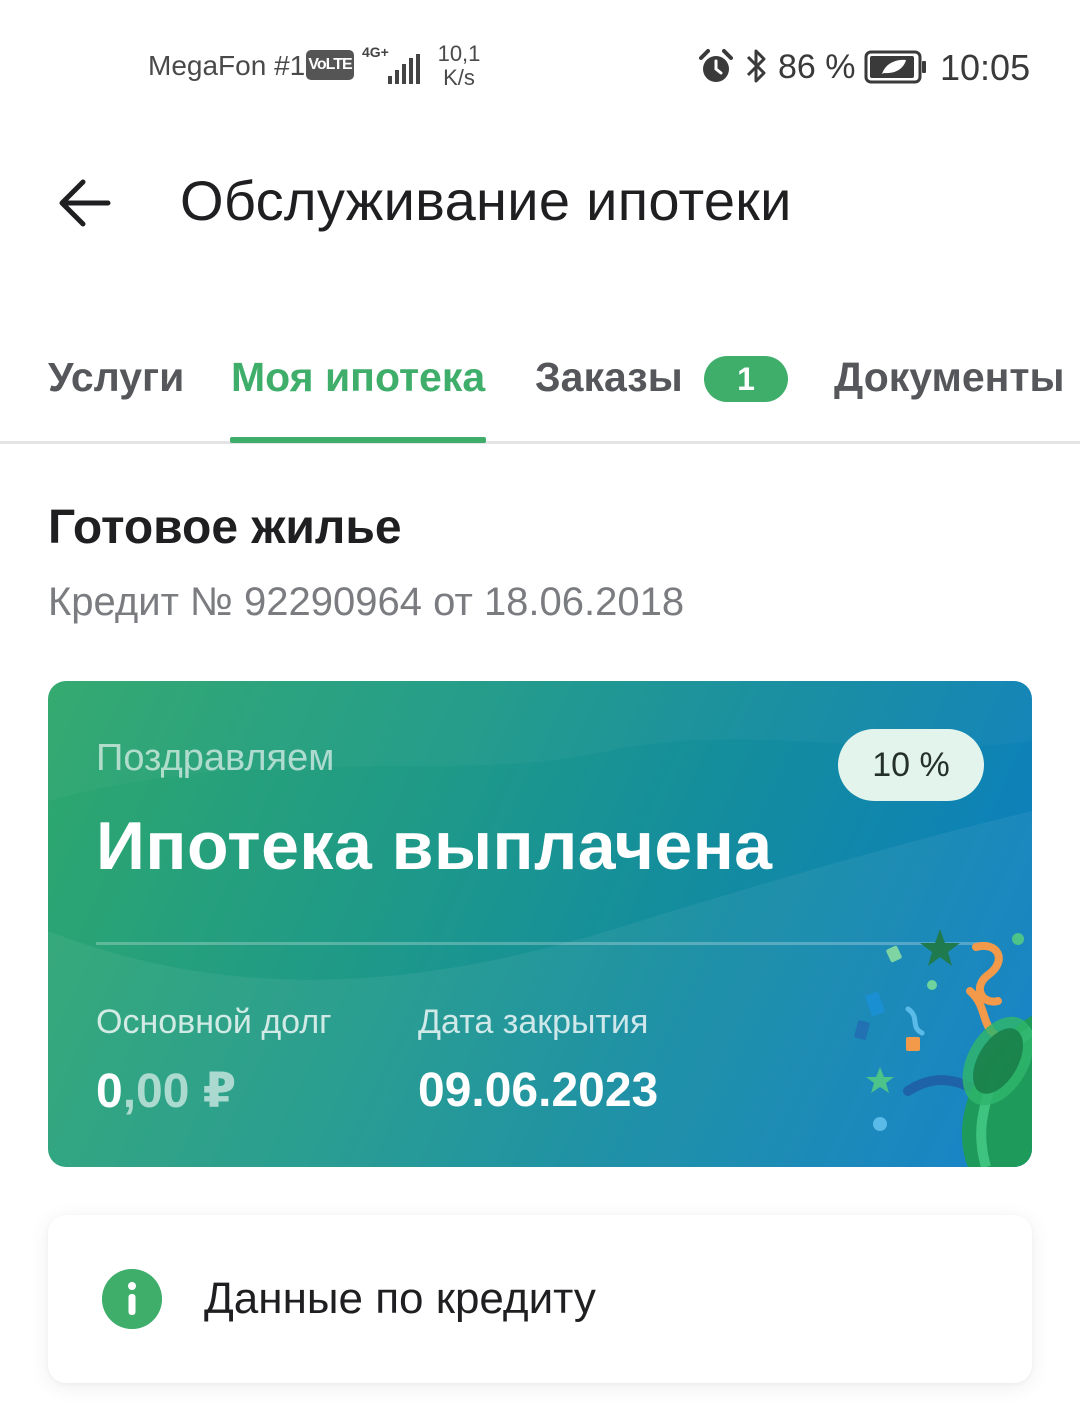 This screenshot has height=1402, width=1080. What do you see at coordinates (716, 65) in the screenshot?
I see `alarm-icon` at bounding box center [716, 65].